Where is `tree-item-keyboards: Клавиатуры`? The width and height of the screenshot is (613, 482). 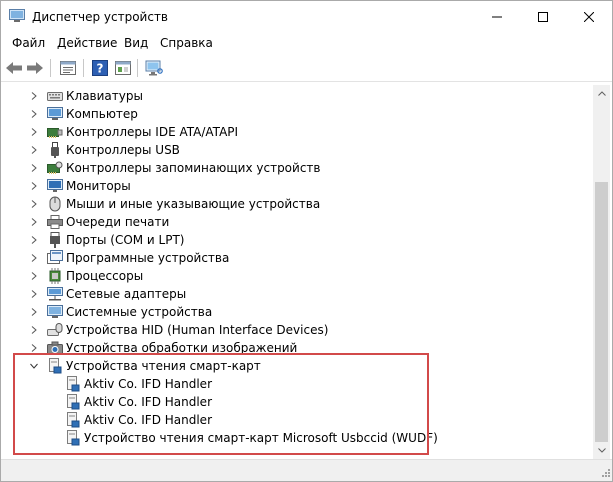
tree-item-keyboards: Клавиатуры is located at coordinates (86, 96).